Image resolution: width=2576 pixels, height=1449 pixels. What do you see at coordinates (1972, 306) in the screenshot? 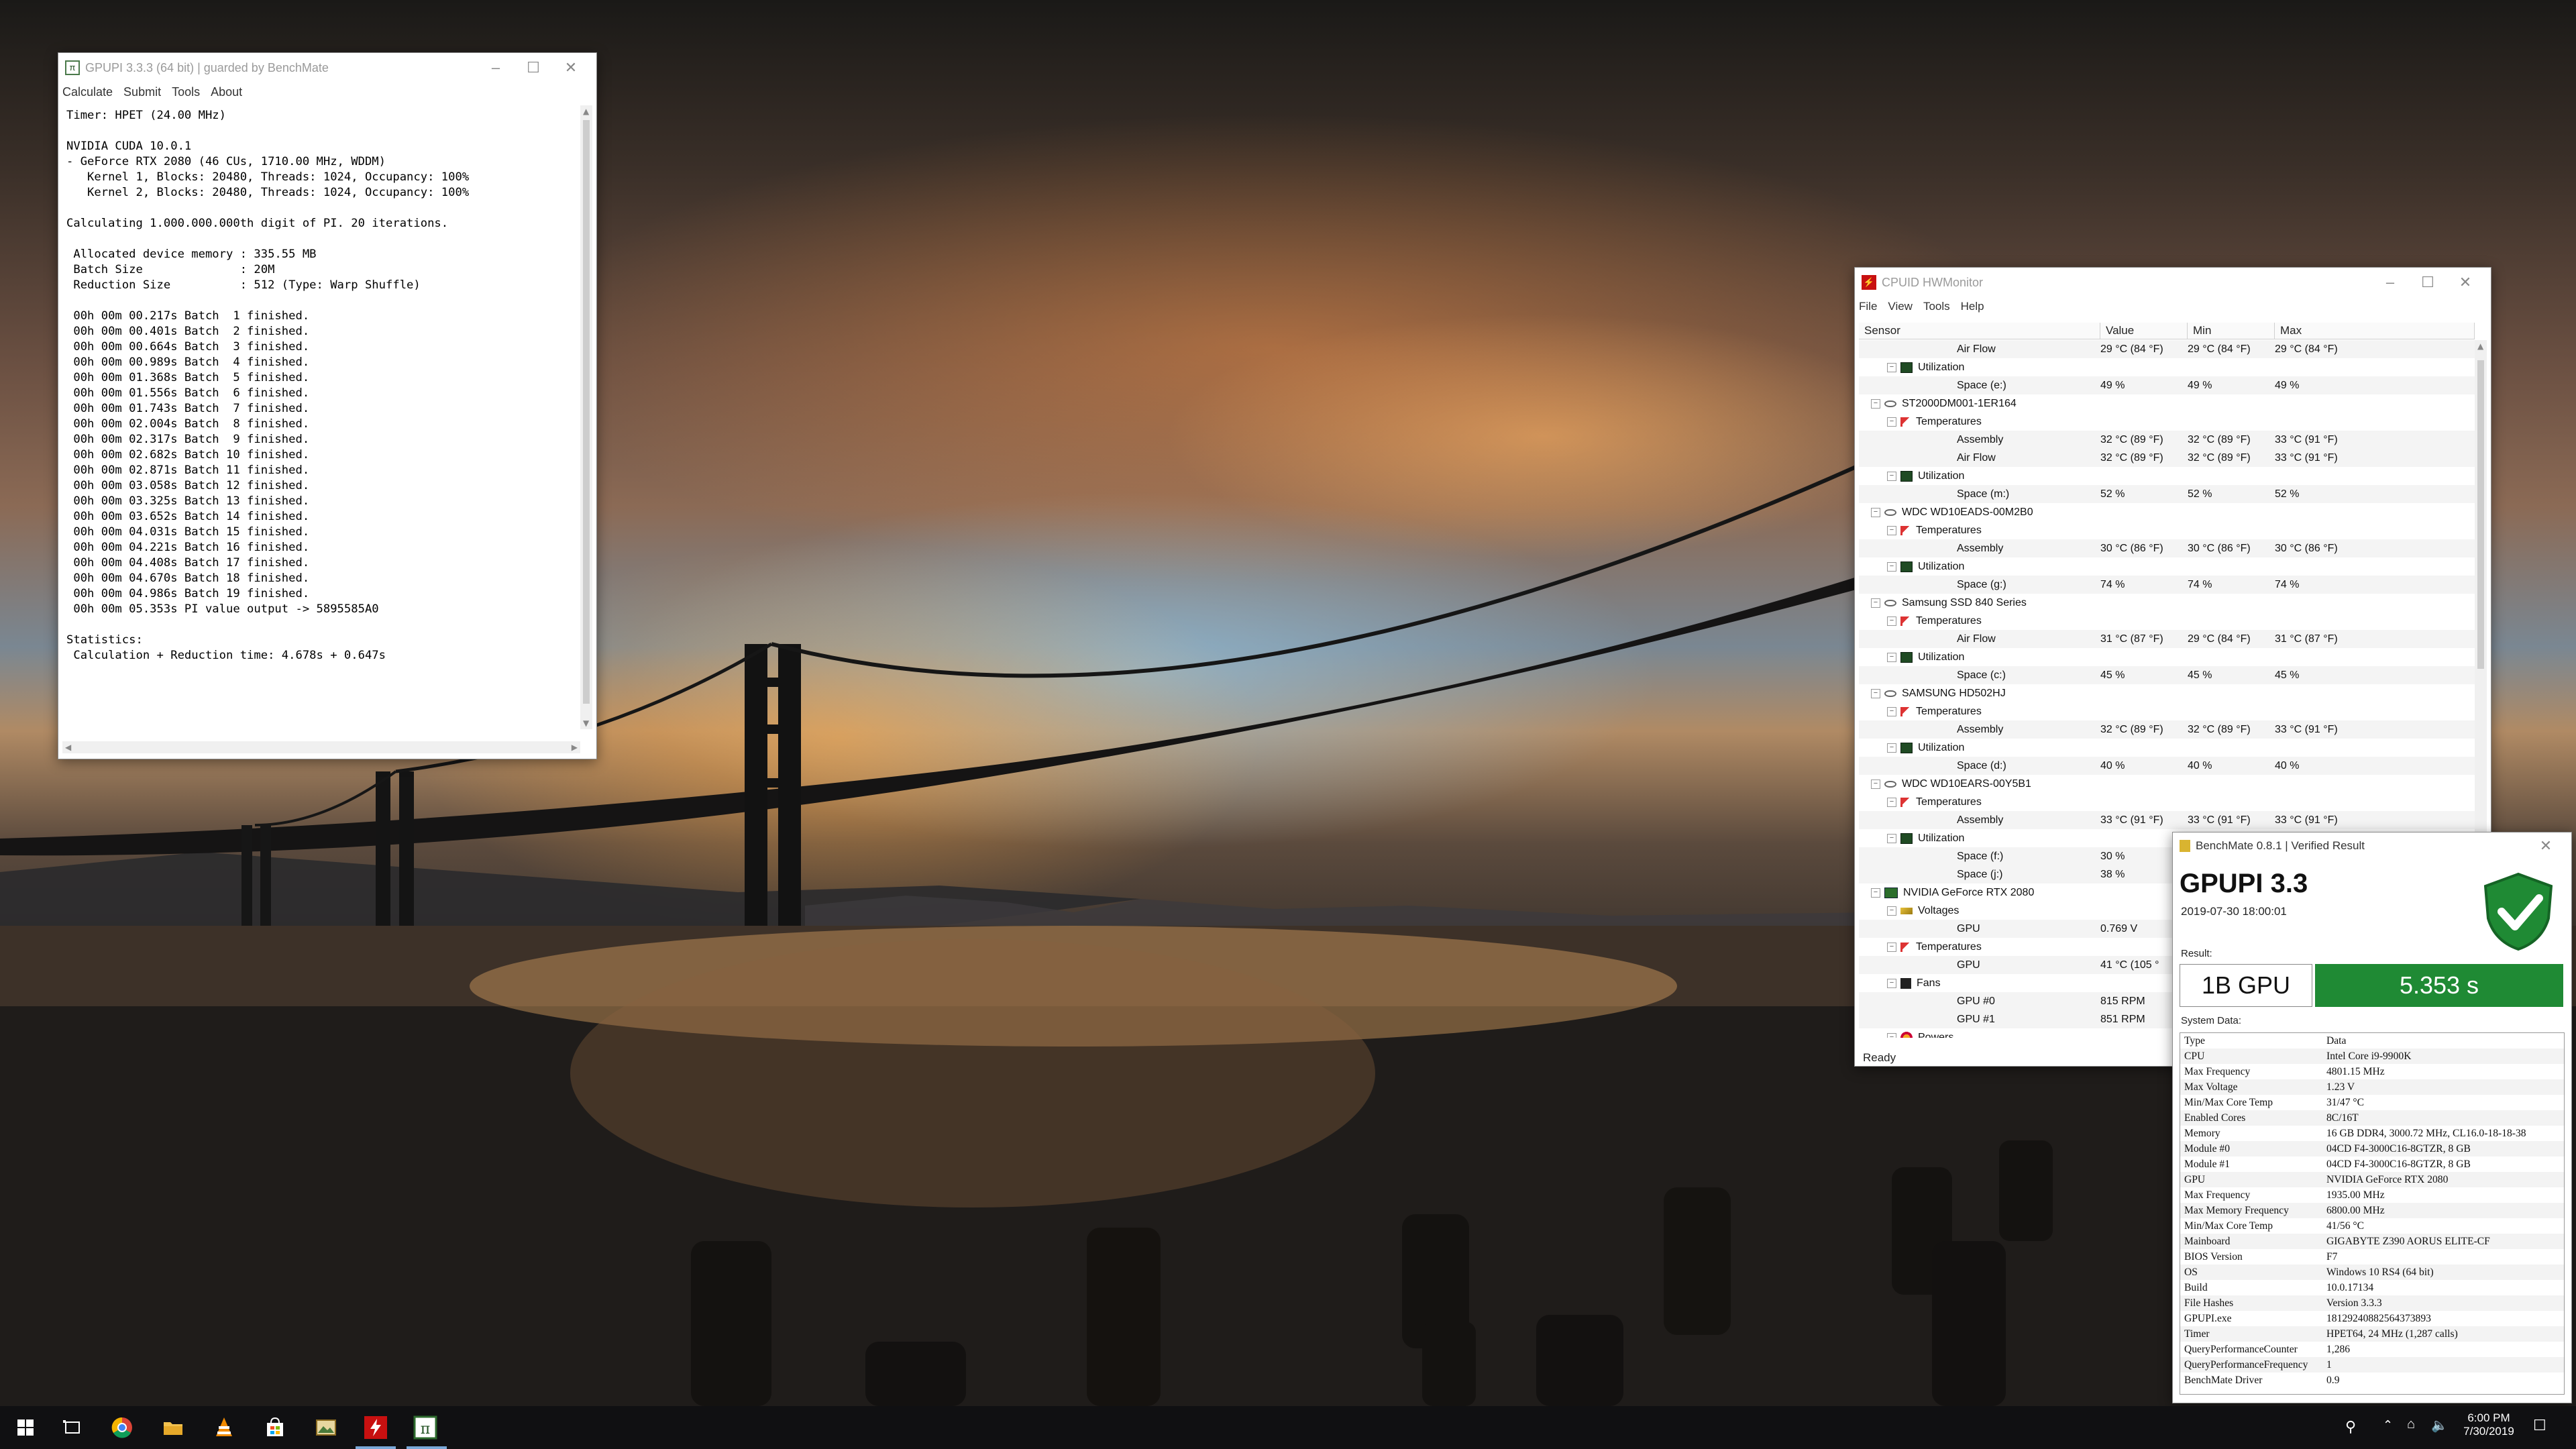
I see `menu-help: Help` at bounding box center [1972, 306].